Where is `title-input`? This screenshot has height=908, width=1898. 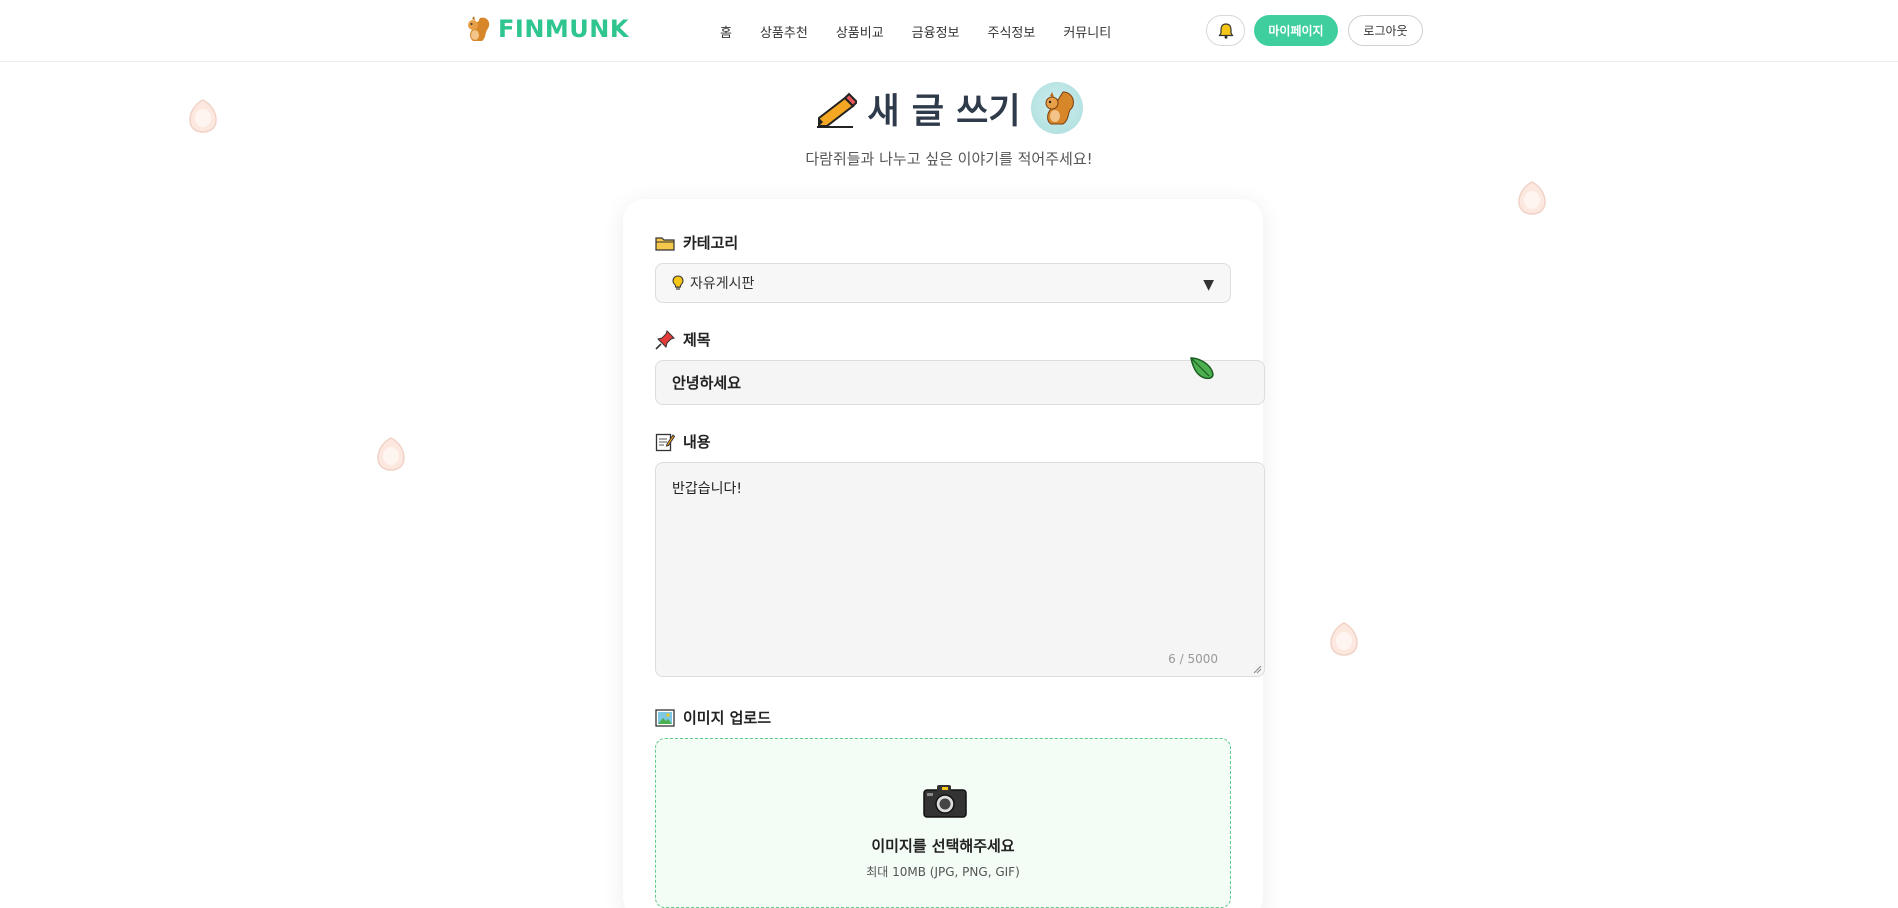 title-input is located at coordinates (960, 382).